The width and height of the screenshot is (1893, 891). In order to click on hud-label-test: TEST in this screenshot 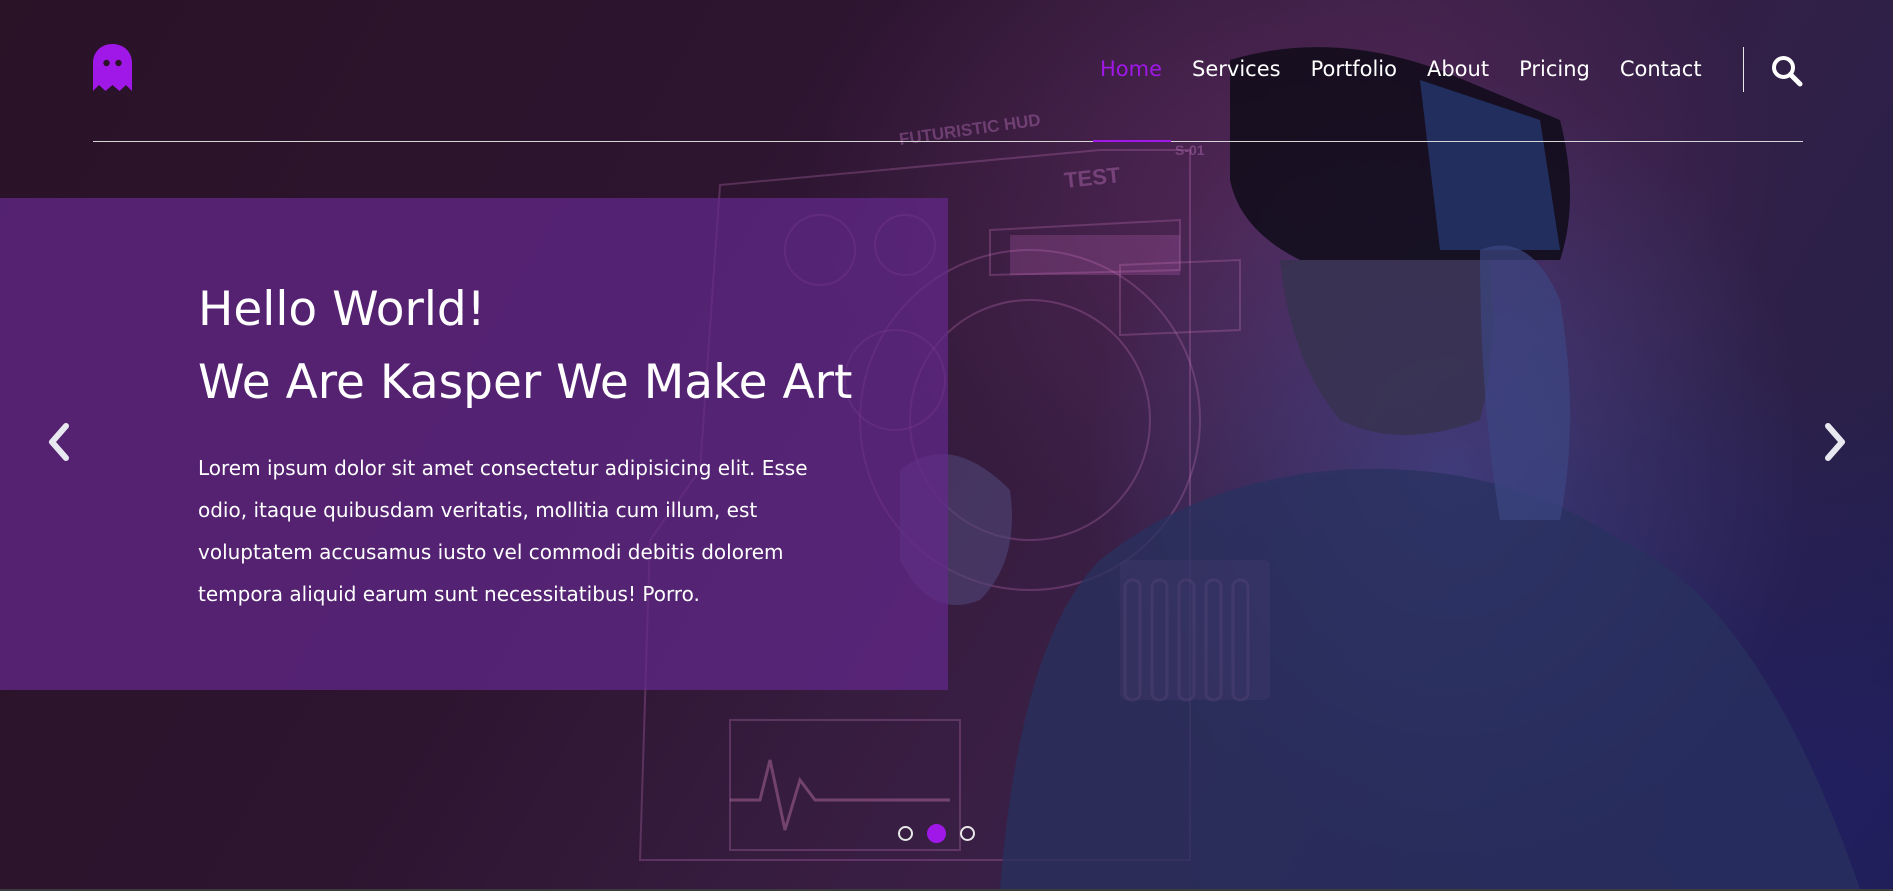, I will do `click(1092, 177)`.